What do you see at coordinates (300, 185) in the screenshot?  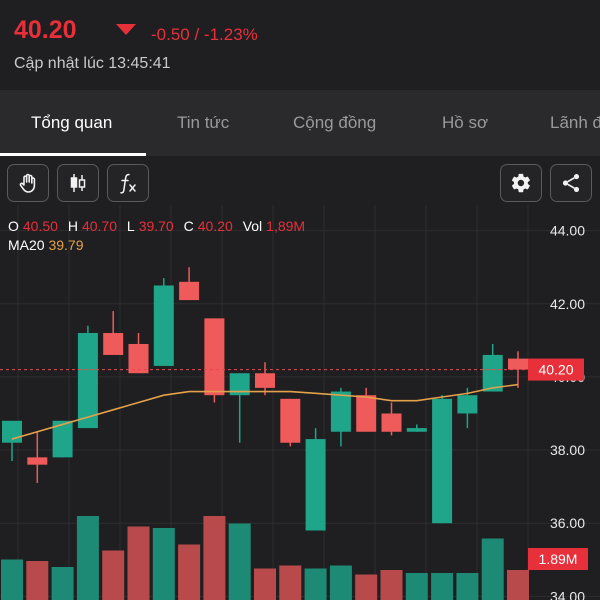 I see `chart-toolbar` at bounding box center [300, 185].